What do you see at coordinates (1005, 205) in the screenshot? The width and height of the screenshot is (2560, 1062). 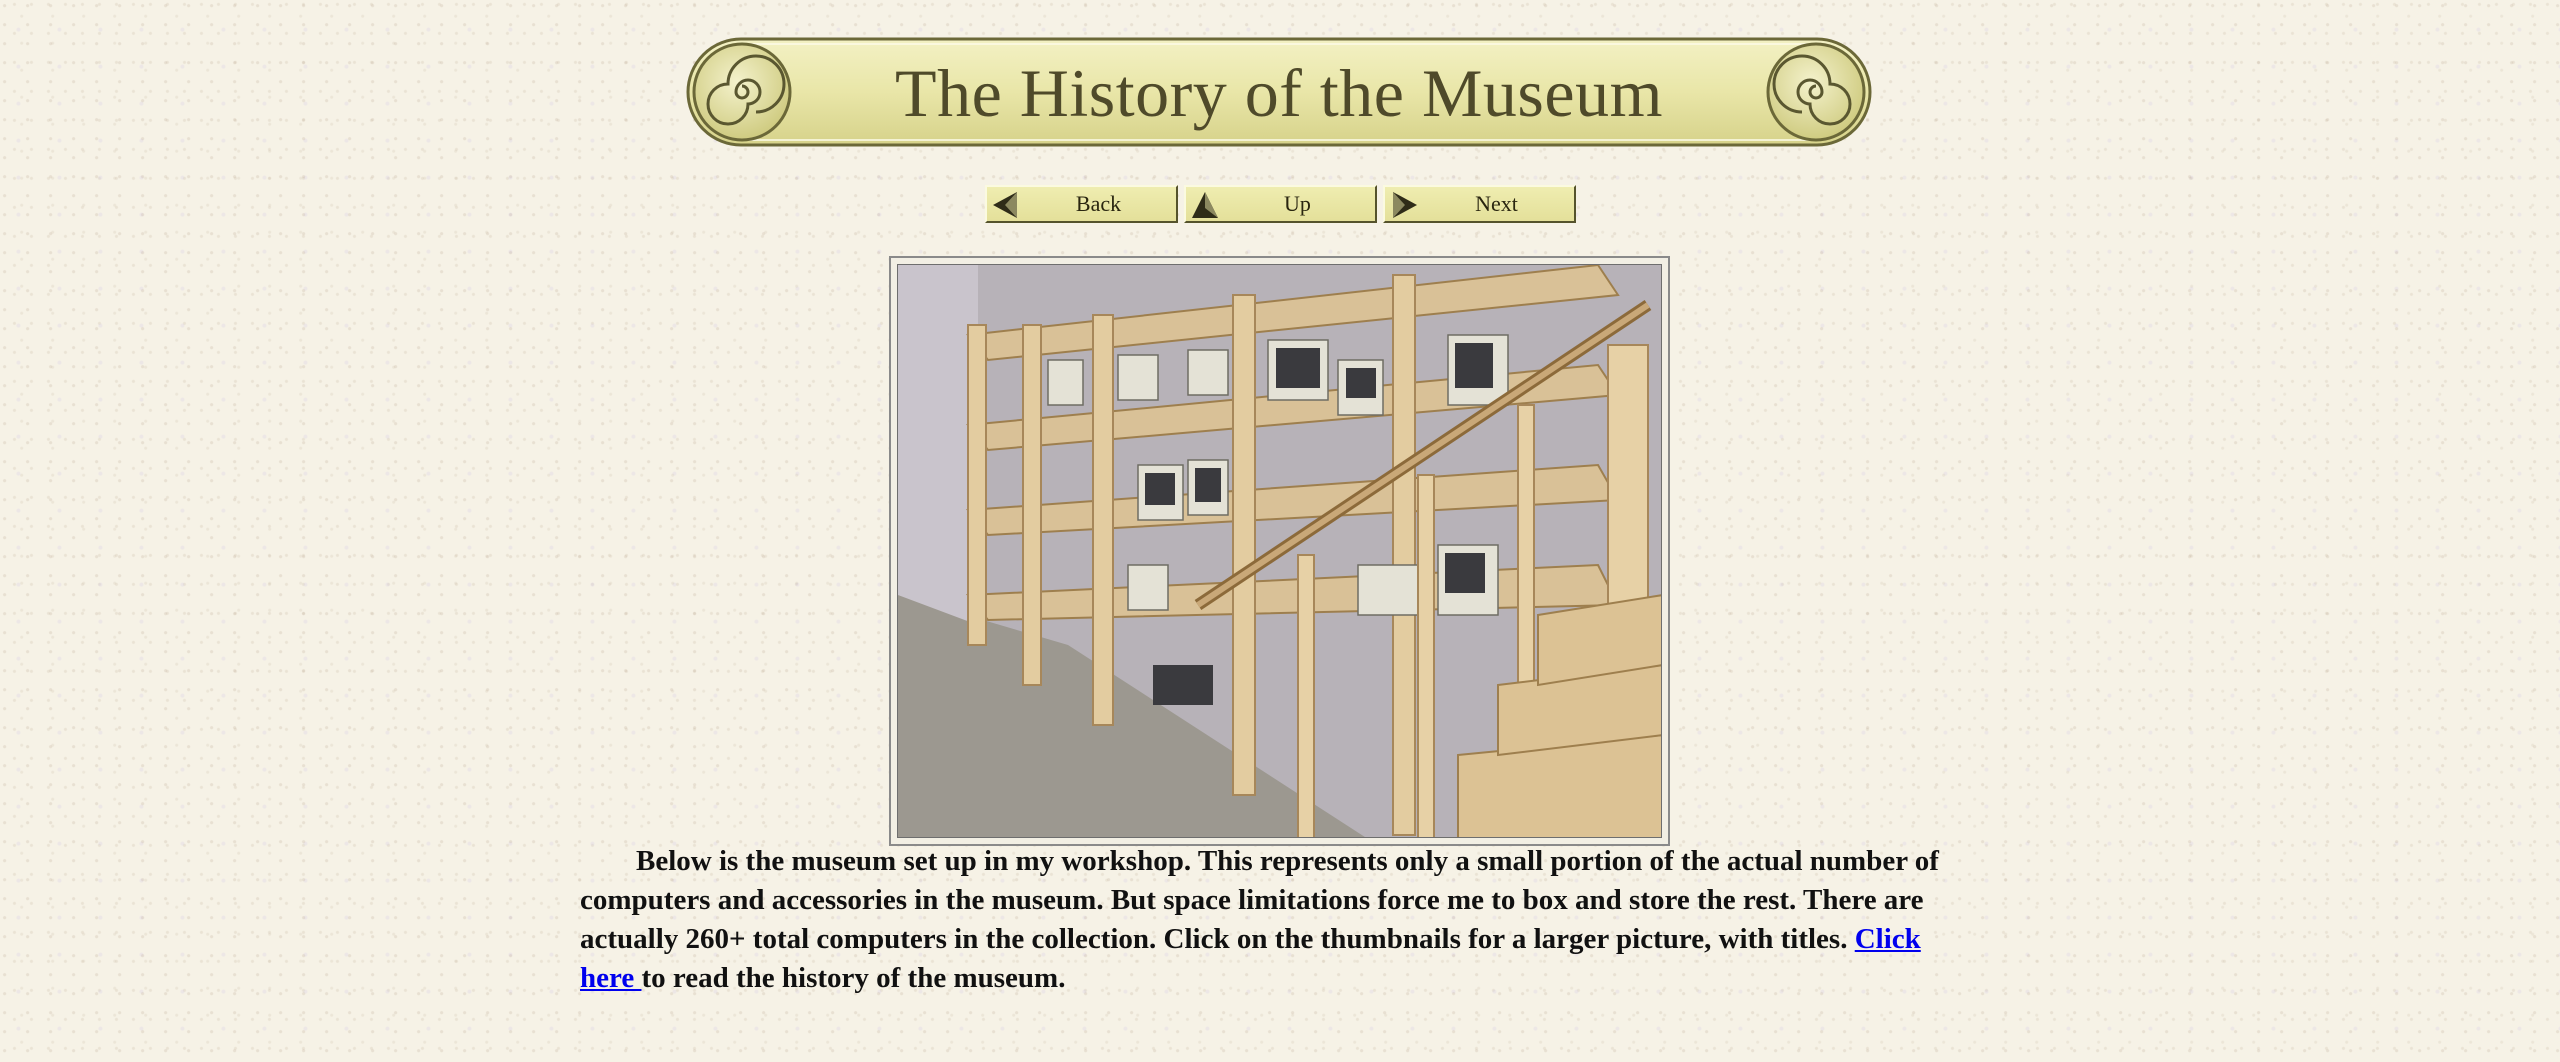 I see `back-arrow-icon` at bounding box center [1005, 205].